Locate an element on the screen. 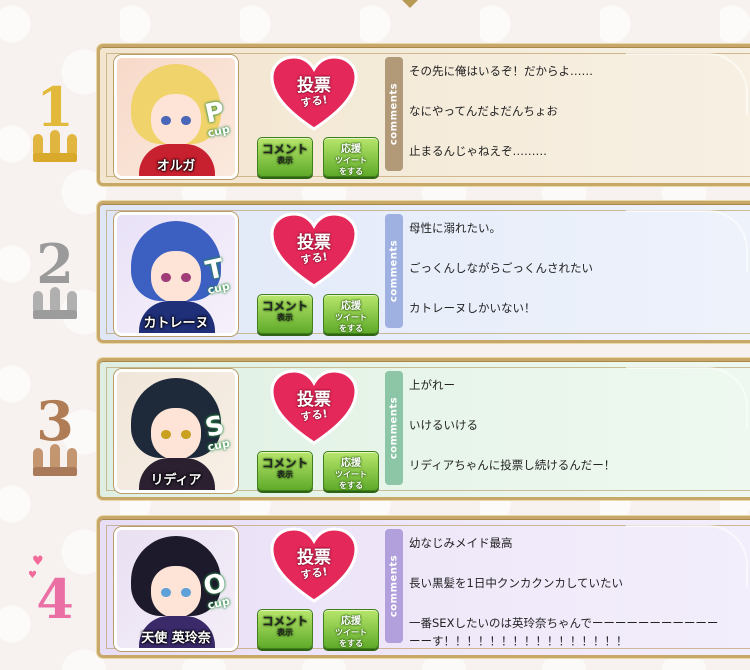  comment-text: リディアちゃんに投票し続けるんだー！ is located at coordinates (512, 465).